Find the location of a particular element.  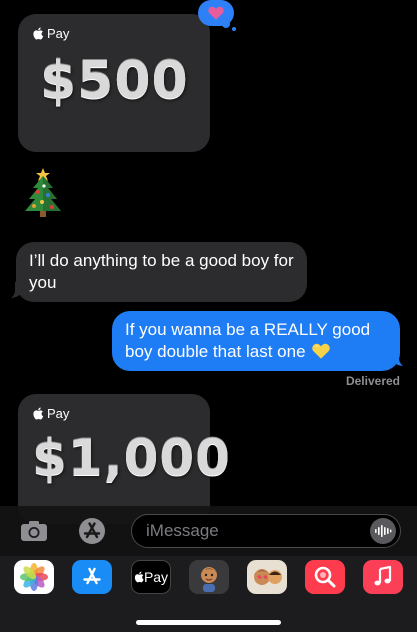

memoji-icon is located at coordinates (209, 579).